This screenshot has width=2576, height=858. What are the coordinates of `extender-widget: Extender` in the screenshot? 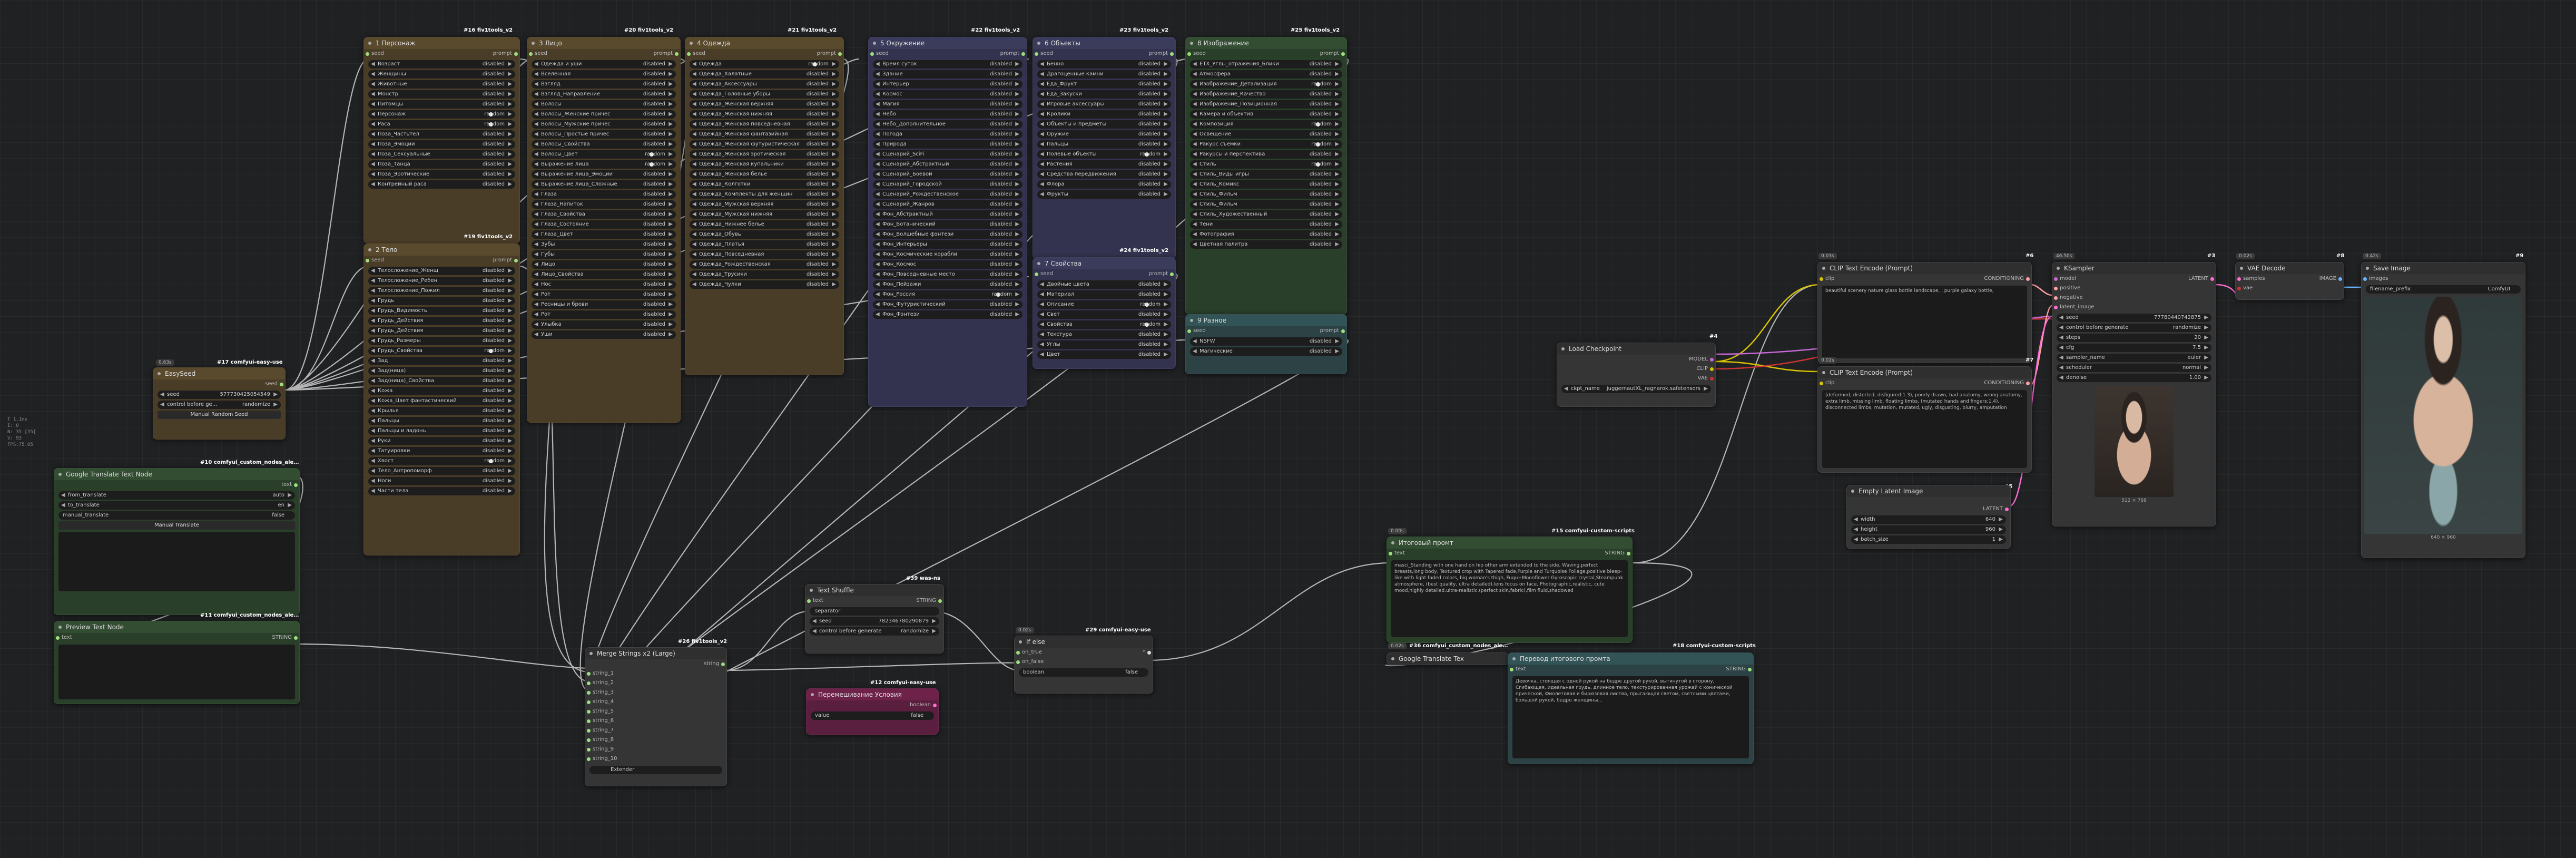 It's located at (655, 770).